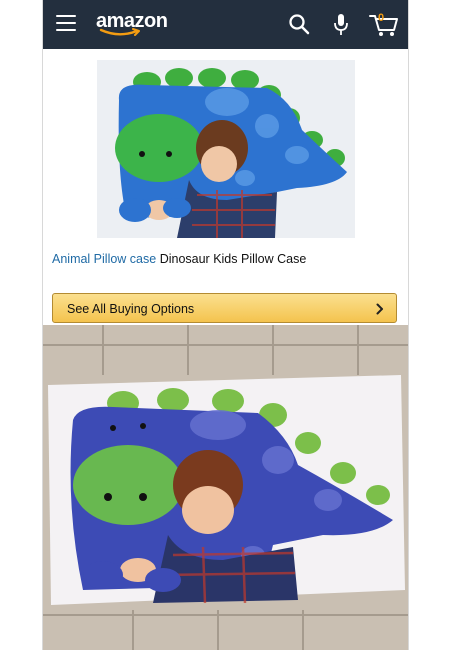 Image resolution: width=450 pixels, height=650 pixels. Describe the element at coordinates (379, 309) in the screenshot. I see `chevron-right-icon` at that location.